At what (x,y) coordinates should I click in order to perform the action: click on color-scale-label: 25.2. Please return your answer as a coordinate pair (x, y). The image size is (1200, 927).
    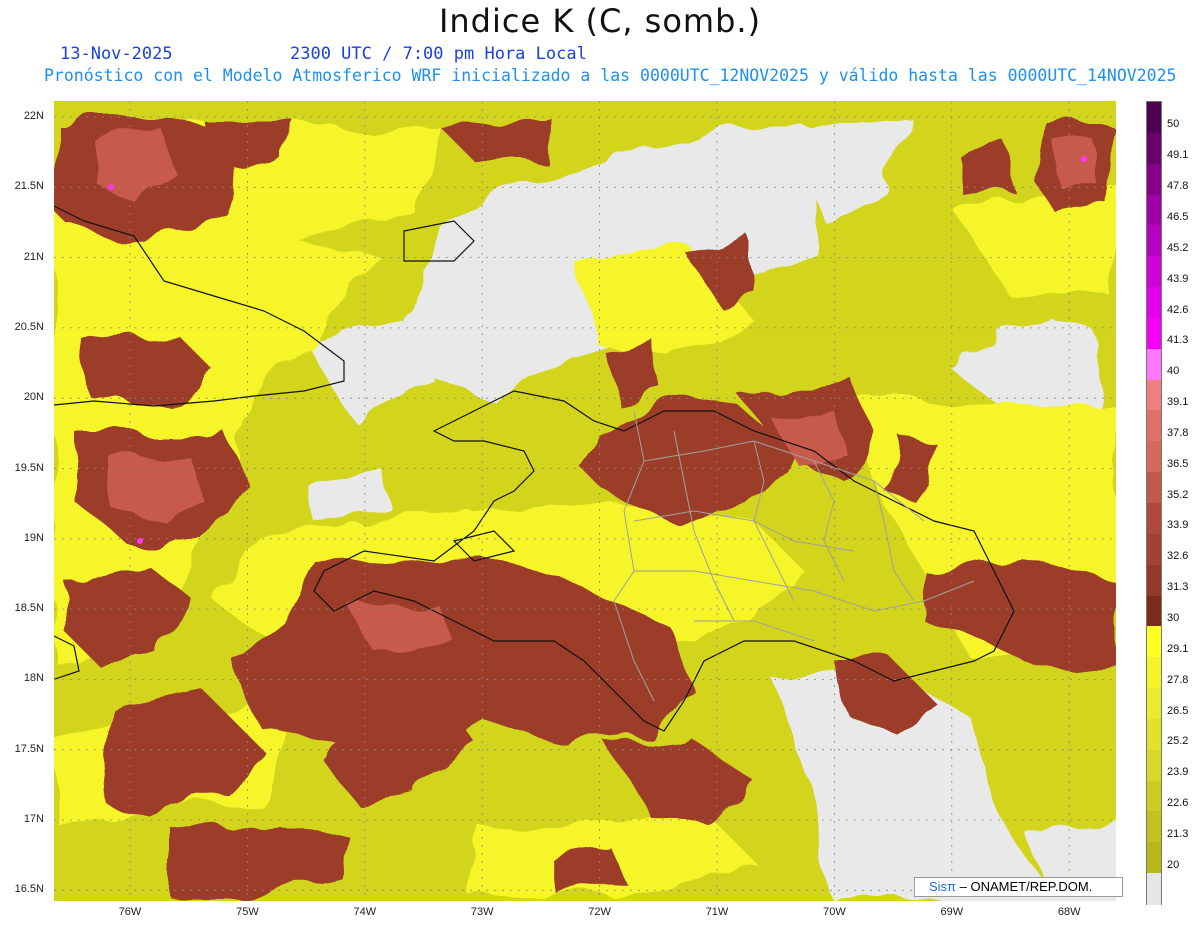
    Looking at the image, I should click on (1178, 741).